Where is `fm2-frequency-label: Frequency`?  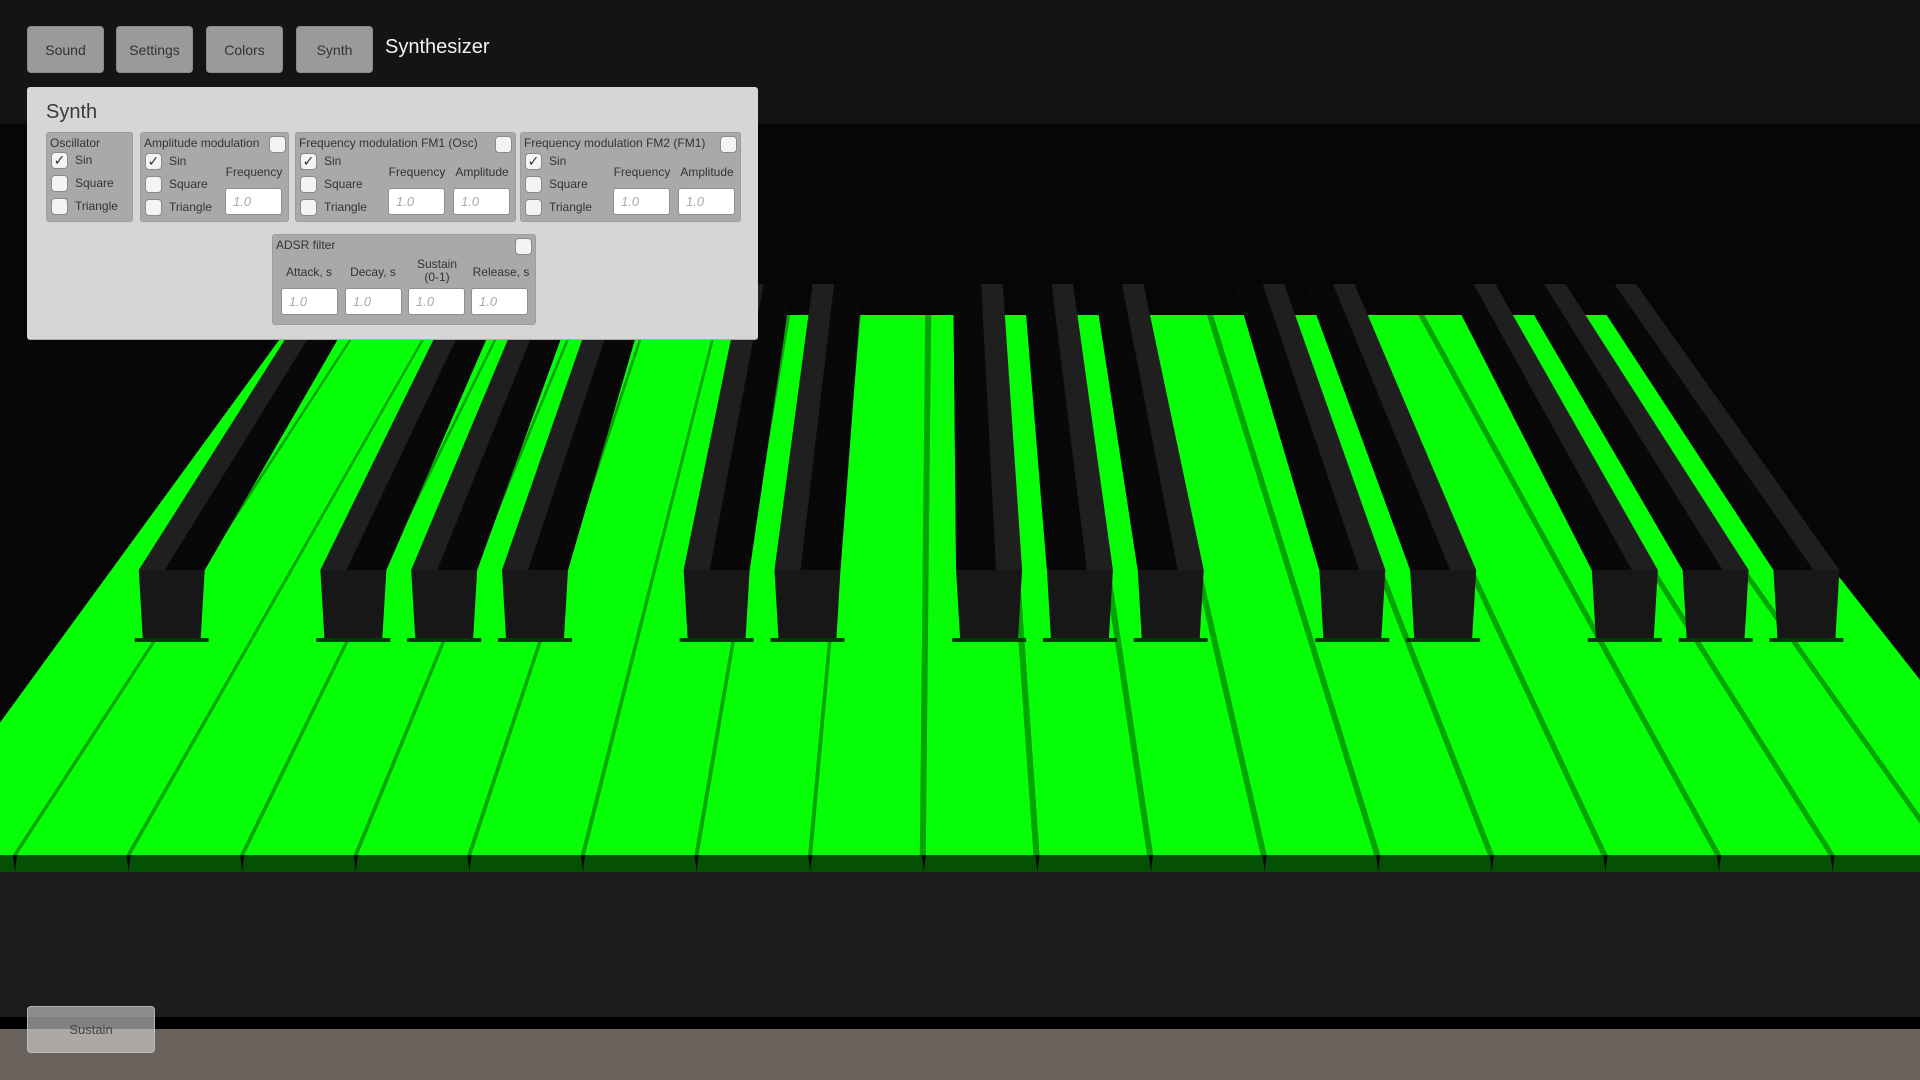 fm2-frequency-label: Frequency is located at coordinates (642, 172).